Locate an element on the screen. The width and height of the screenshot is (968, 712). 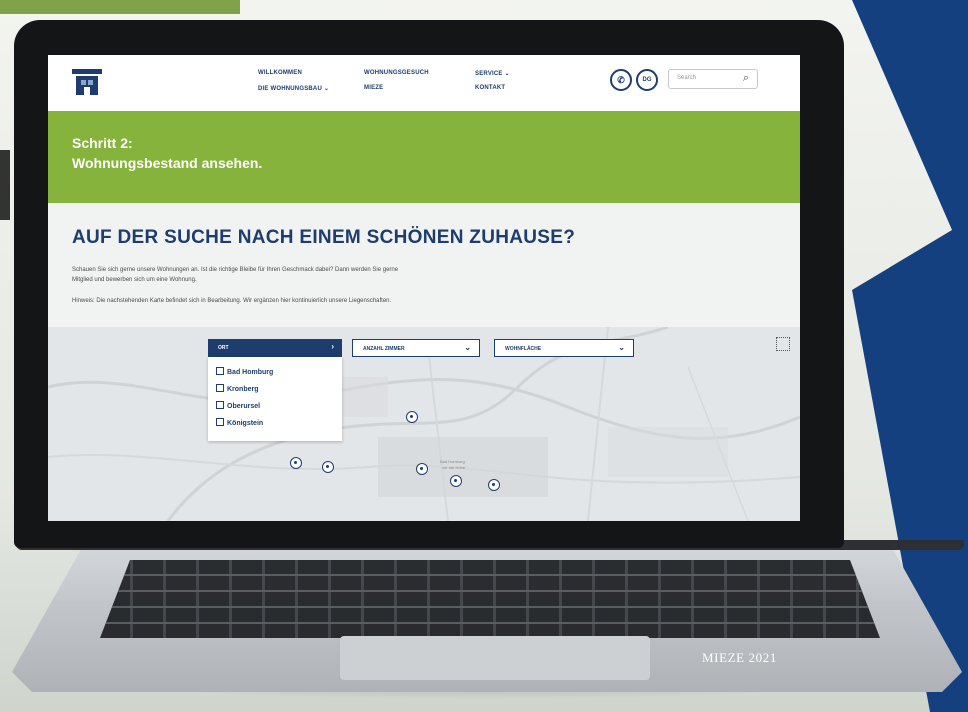
search-icon: ⌕ is located at coordinates (746, 78).